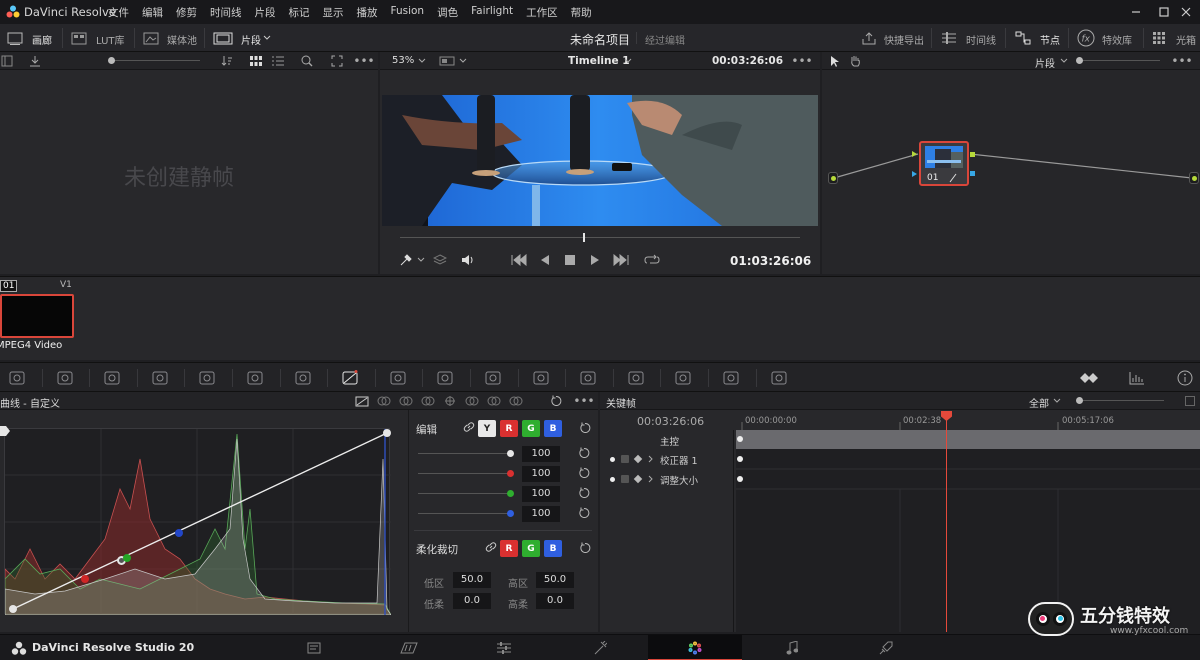  Describe the element at coordinates (946, 522) in the screenshot. I see `keyframe-playhead` at that location.